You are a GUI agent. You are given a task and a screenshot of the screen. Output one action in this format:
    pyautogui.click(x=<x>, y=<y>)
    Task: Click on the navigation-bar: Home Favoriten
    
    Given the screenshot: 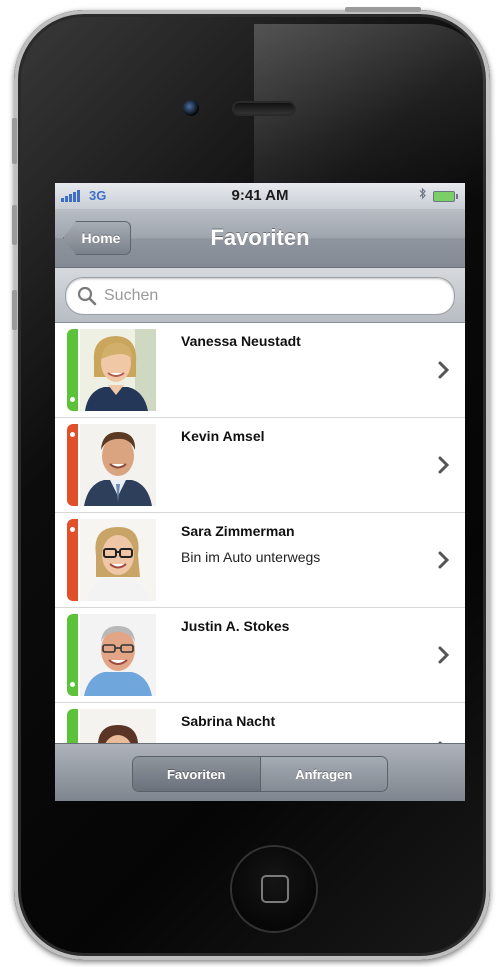 What is the action you would take?
    pyautogui.click(x=260, y=238)
    